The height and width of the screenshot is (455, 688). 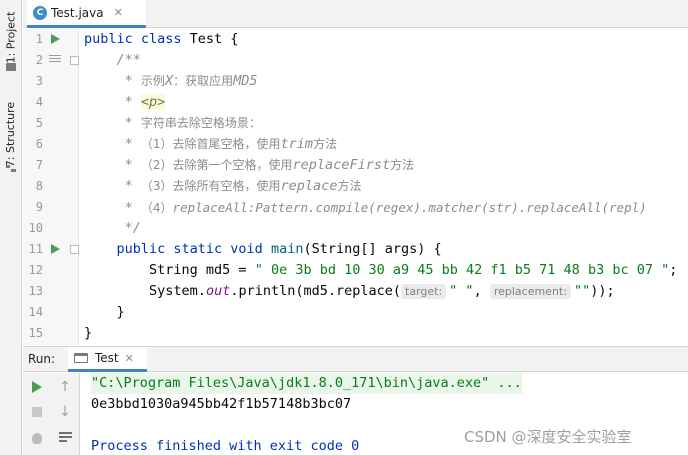 What do you see at coordinates (51, 187) in the screenshot?
I see `editor-gutter: 1 2 3 4 5 6 7 8 9 10 11 12 13 14 15` at bounding box center [51, 187].